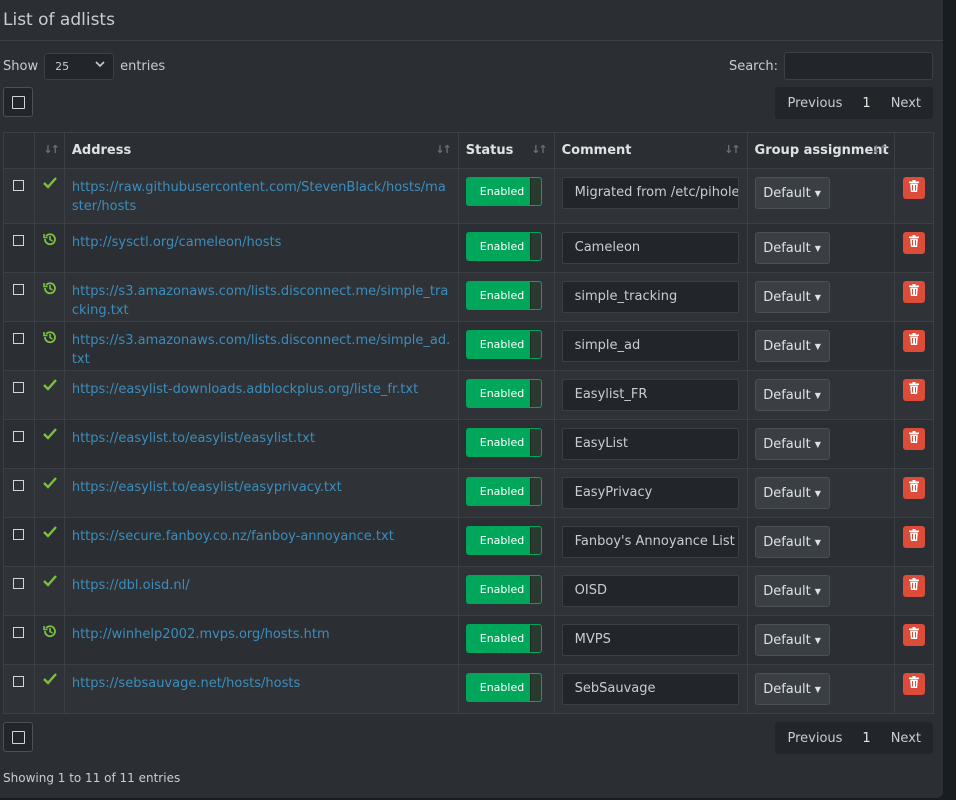 Image resolution: width=956 pixels, height=800 pixels. Describe the element at coordinates (650, 150) in the screenshot. I see `comment-column-header: Comment ↓↑` at that location.